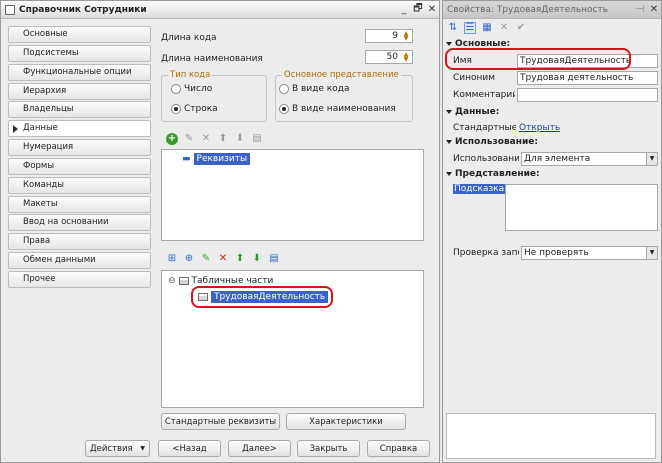  Describe the element at coordinates (589, 159) in the screenshot. I see `usage-prop-select: Для элемента ▼` at that location.